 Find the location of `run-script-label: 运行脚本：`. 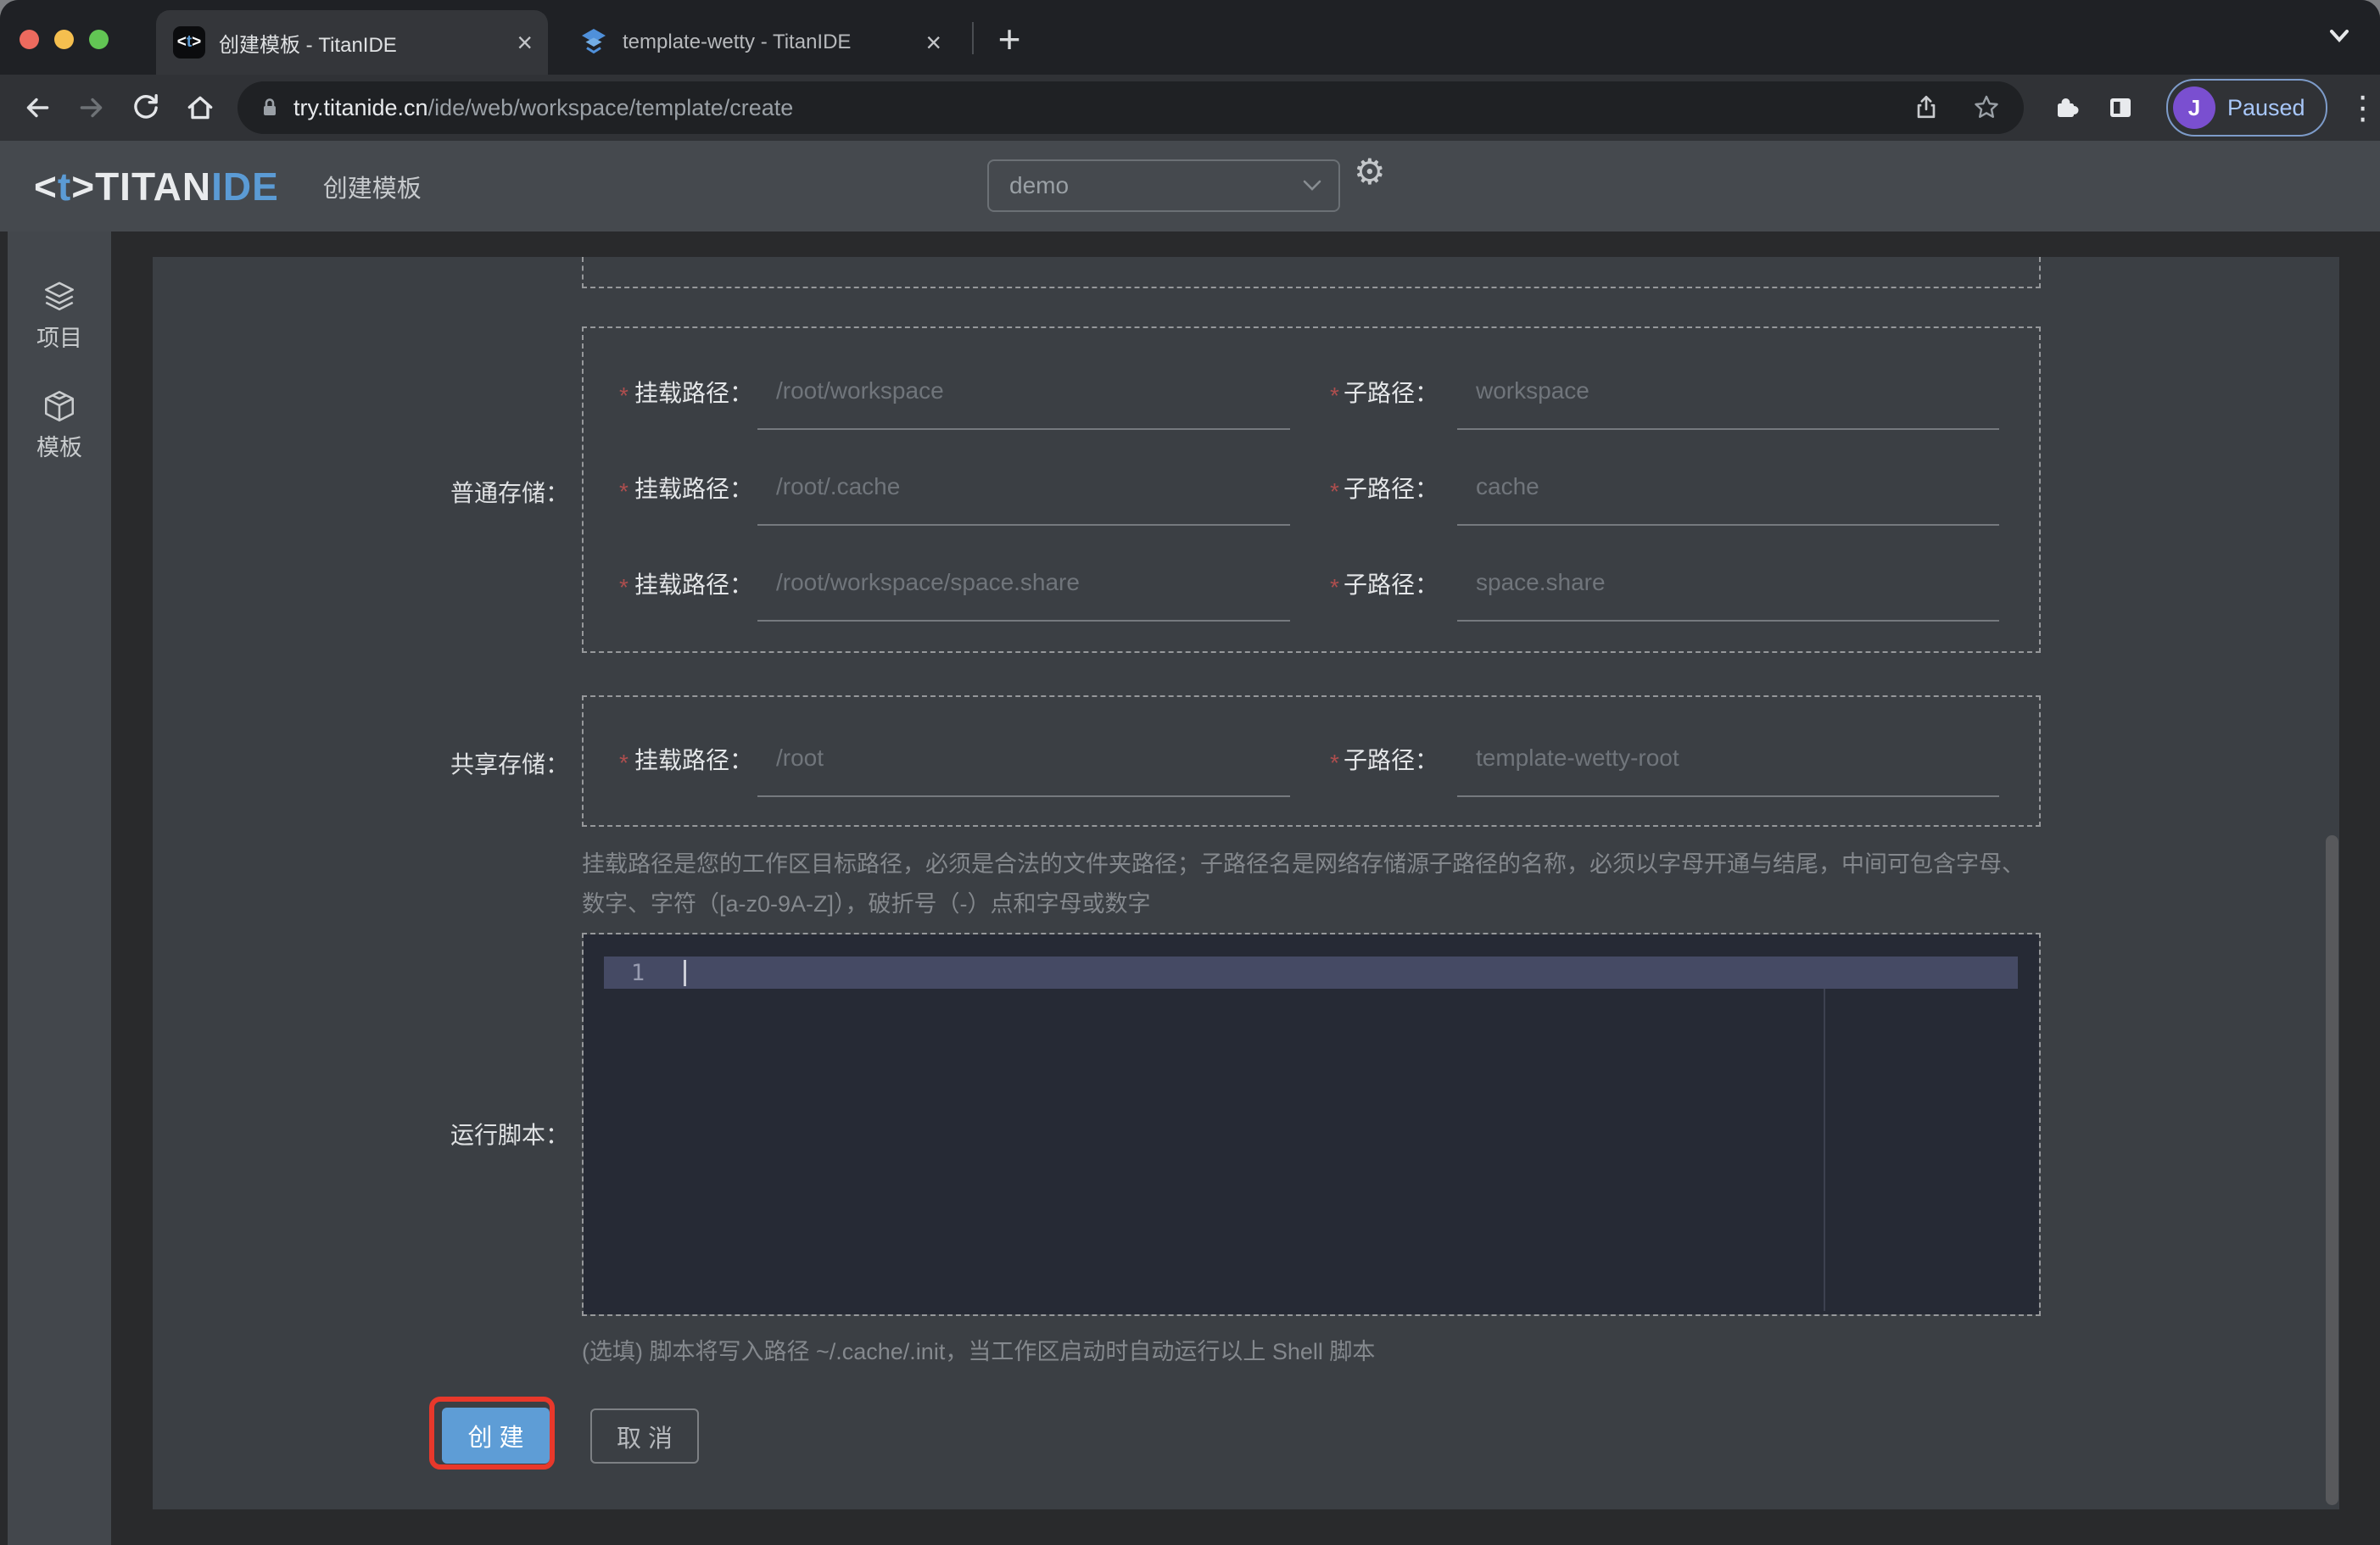

run-script-label: 运行脚本： is located at coordinates (509, 1135).